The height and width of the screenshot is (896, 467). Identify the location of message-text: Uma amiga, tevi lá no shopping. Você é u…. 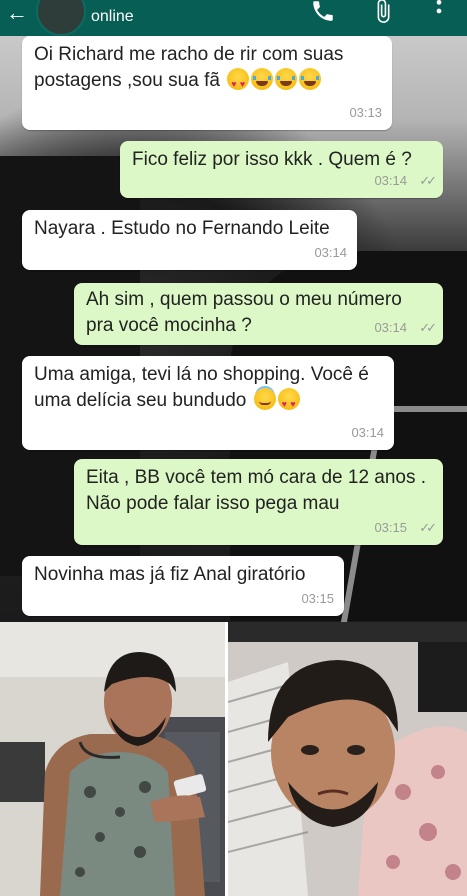
(201, 387).